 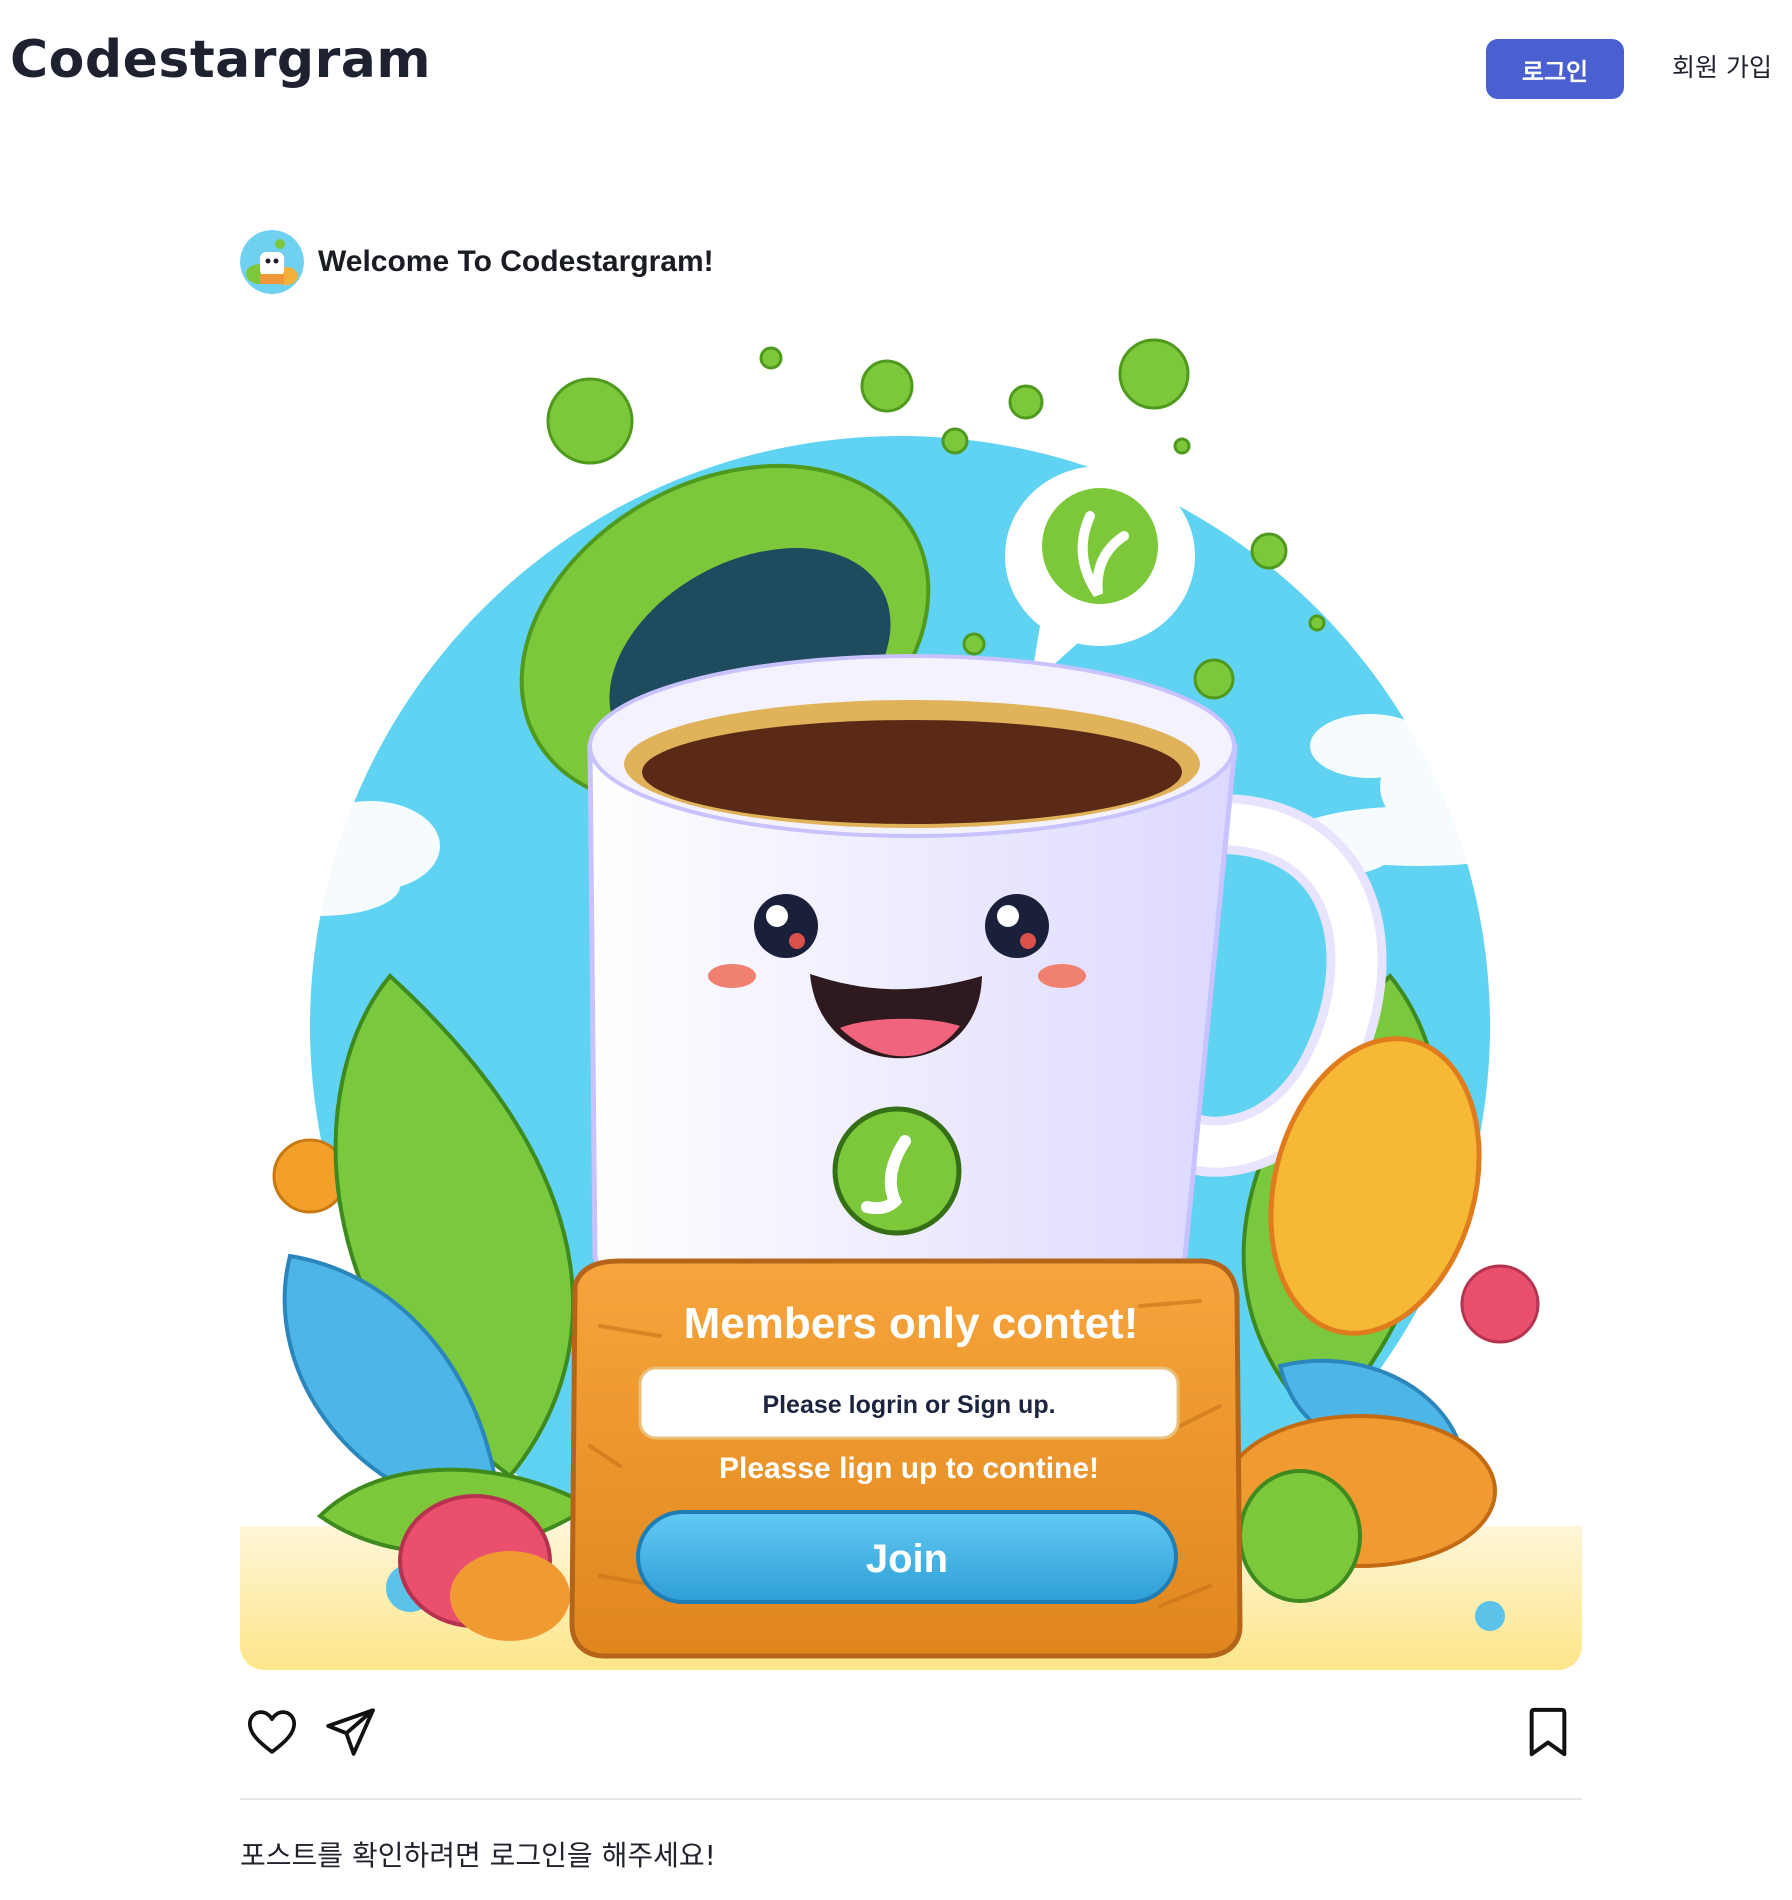 What do you see at coordinates (272, 262) in the screenshot?
I see `avatar` at bounding box center [272, 262].